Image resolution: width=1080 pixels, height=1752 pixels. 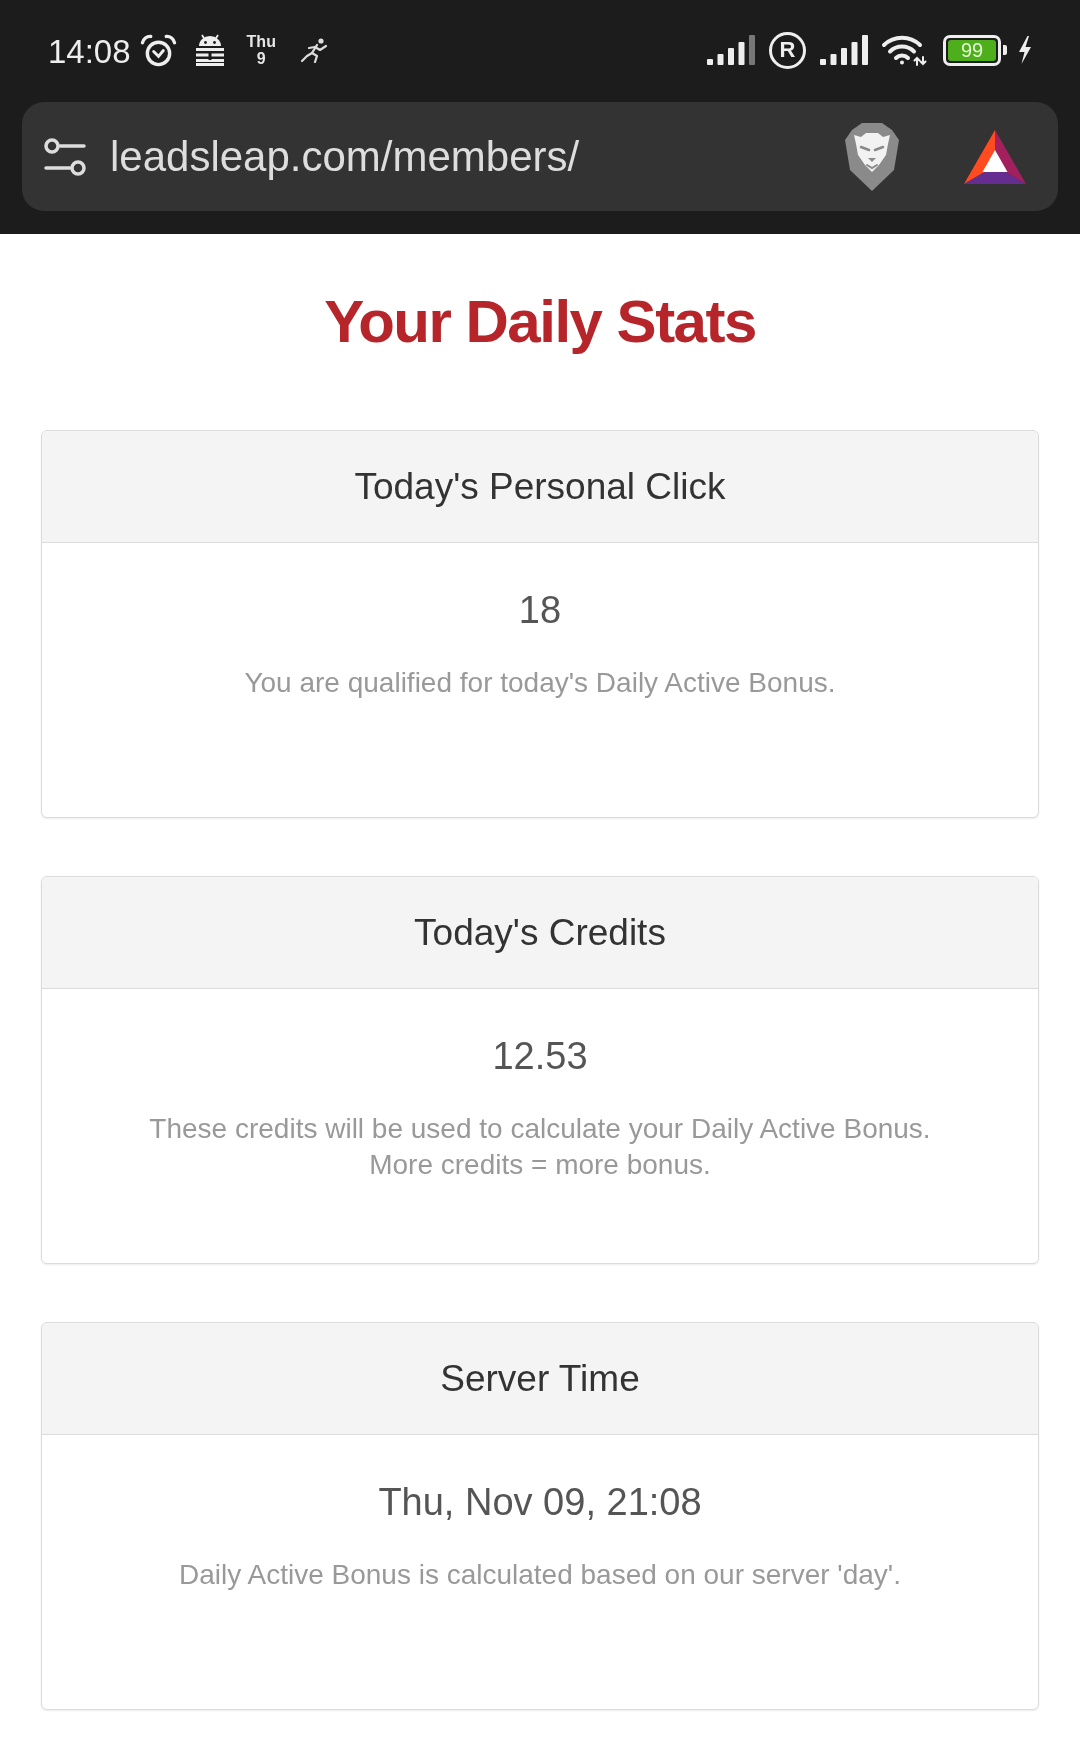 What do you see at coordinates (89, 51) in the screenshot?
I see `clock-time: 14:08` at bounding box center [89, 51].